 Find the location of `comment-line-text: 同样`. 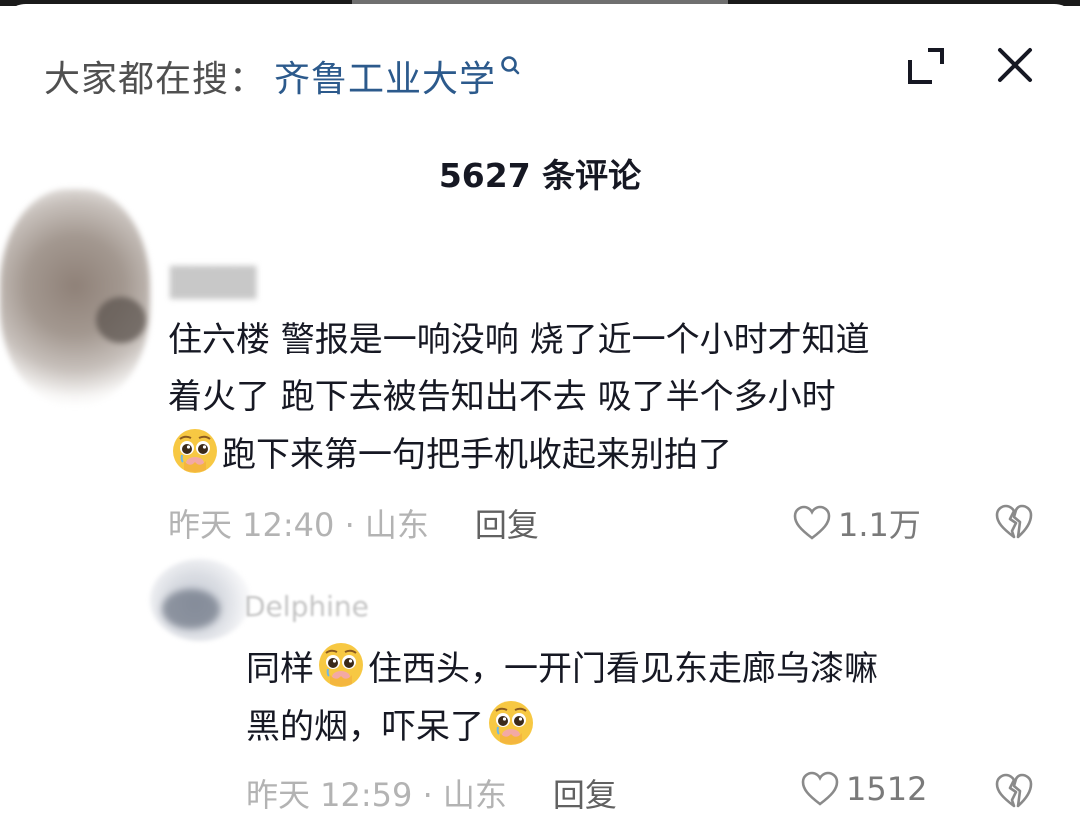

comment-line-text: 同样 is located at coordinates (280, 669).